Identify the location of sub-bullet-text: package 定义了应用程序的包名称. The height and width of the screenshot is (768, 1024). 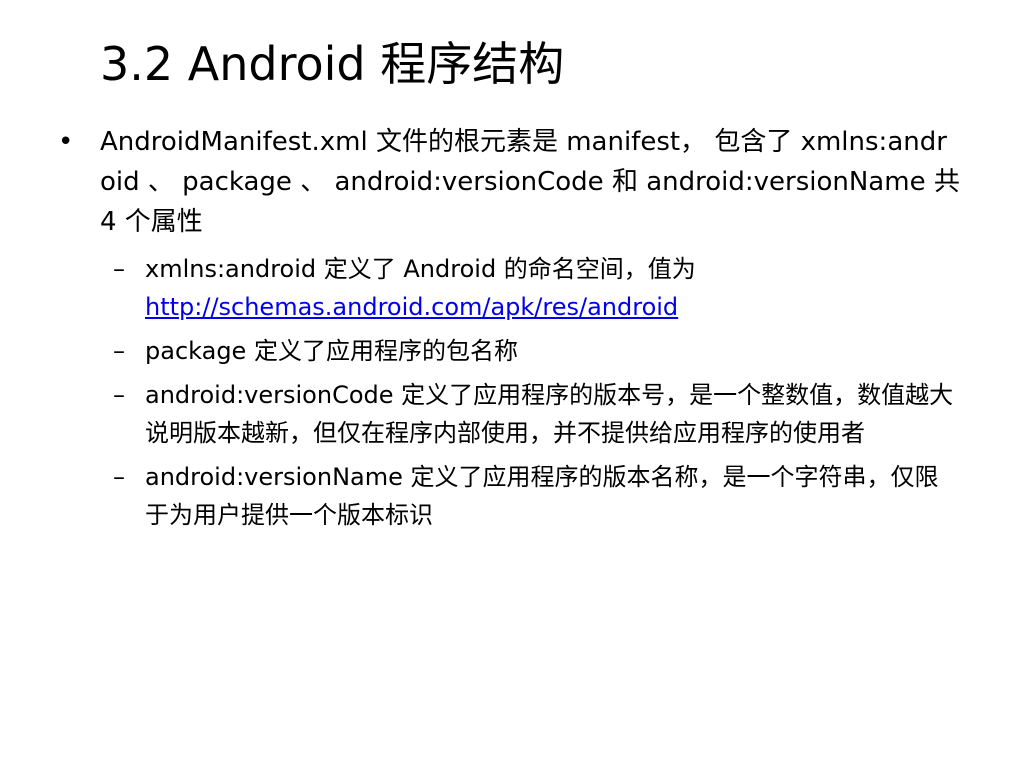
(331, 351).